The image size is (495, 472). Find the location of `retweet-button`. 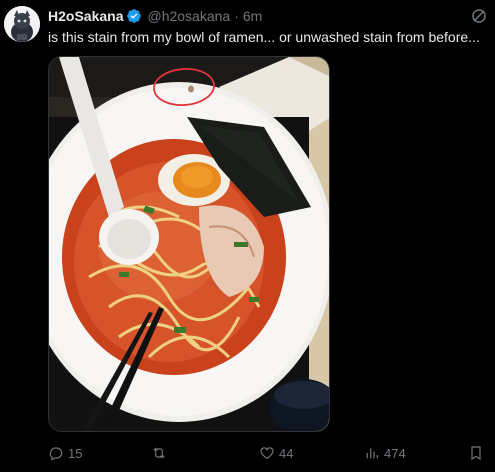

retweet-button is located at coordinates (161, 453).